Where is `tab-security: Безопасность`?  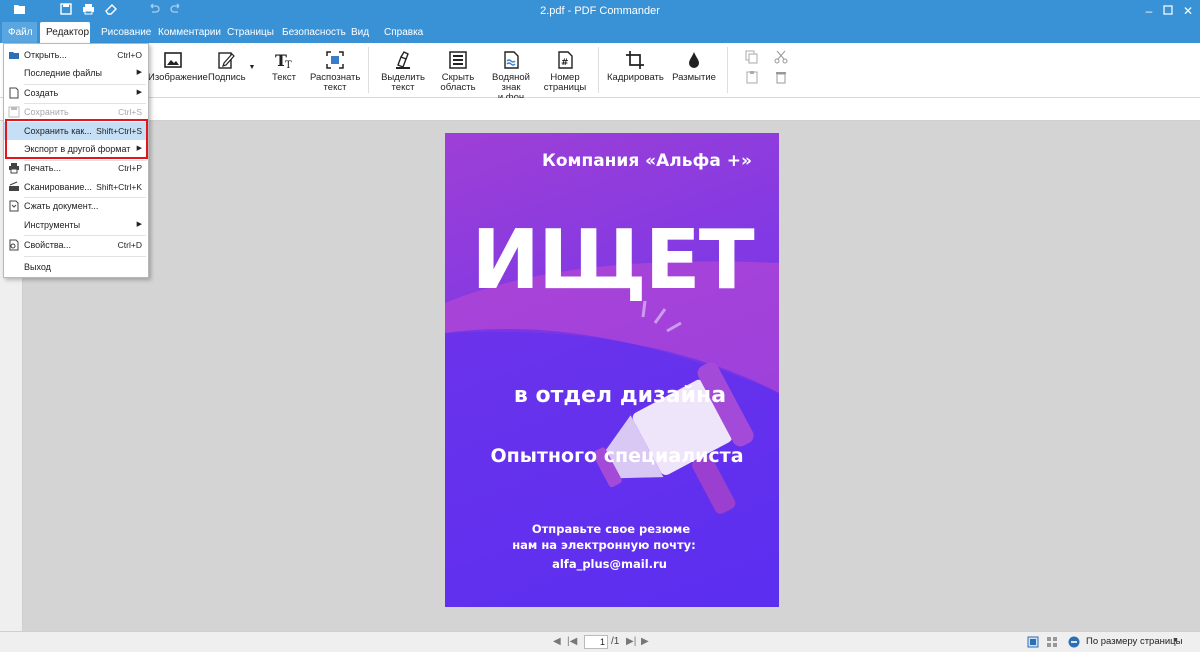
tab-security: Безопасность is located at coordinates (314, 32).